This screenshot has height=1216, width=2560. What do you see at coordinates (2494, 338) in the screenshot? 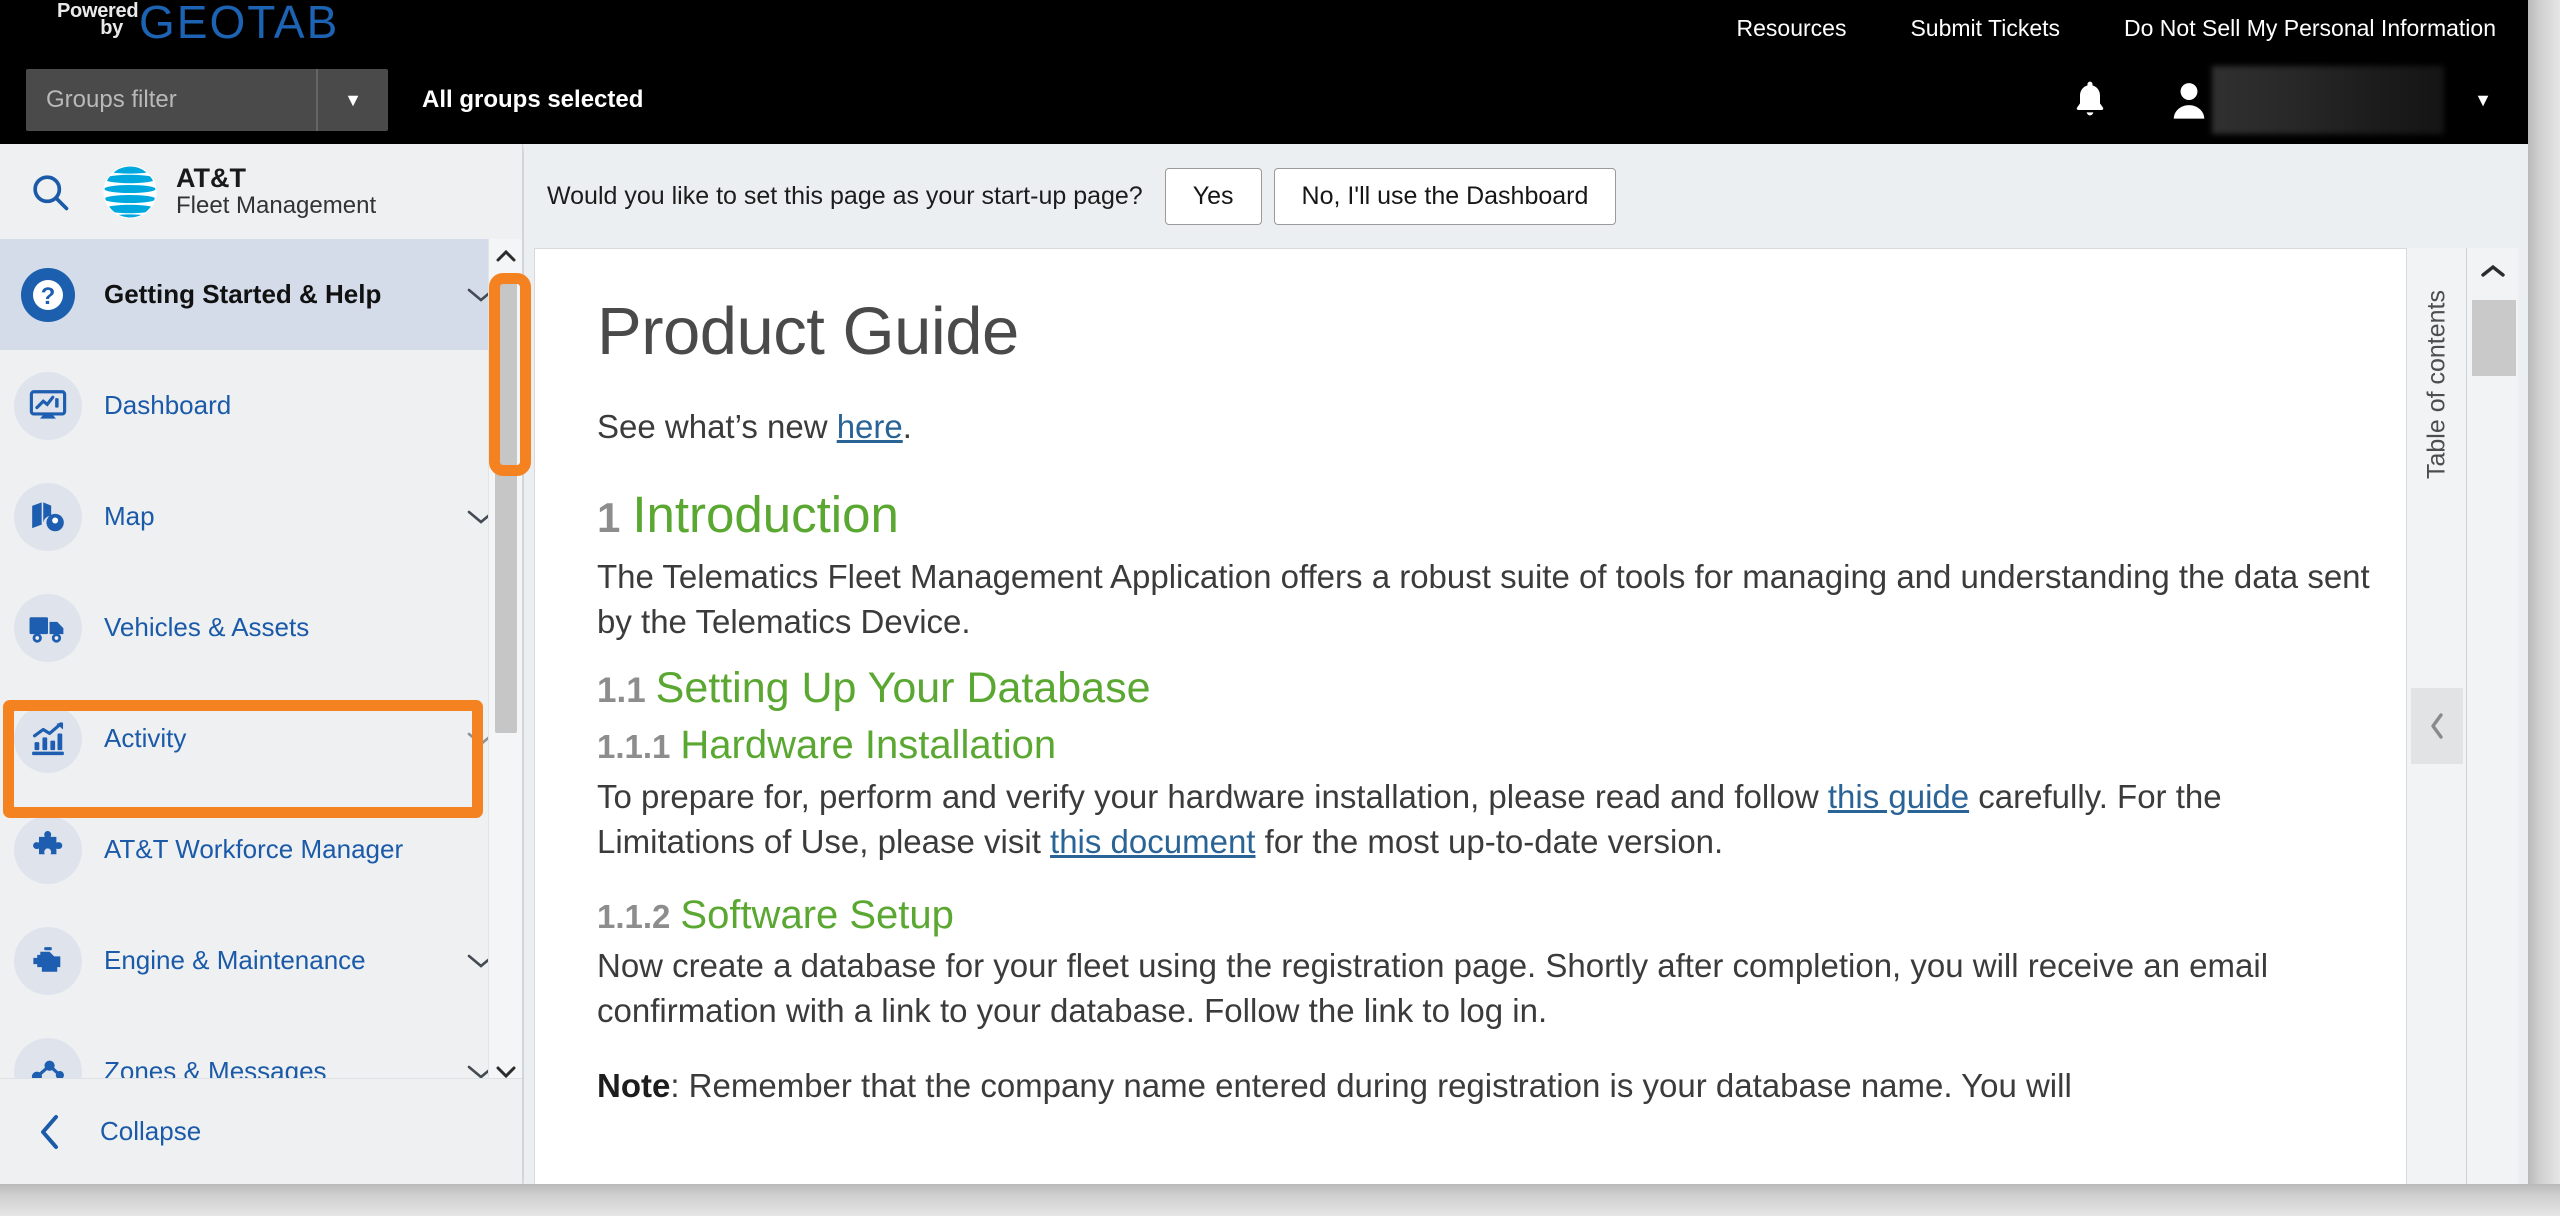
I see `document-scrollbar-thumb` at bounding box center [2494, 338].